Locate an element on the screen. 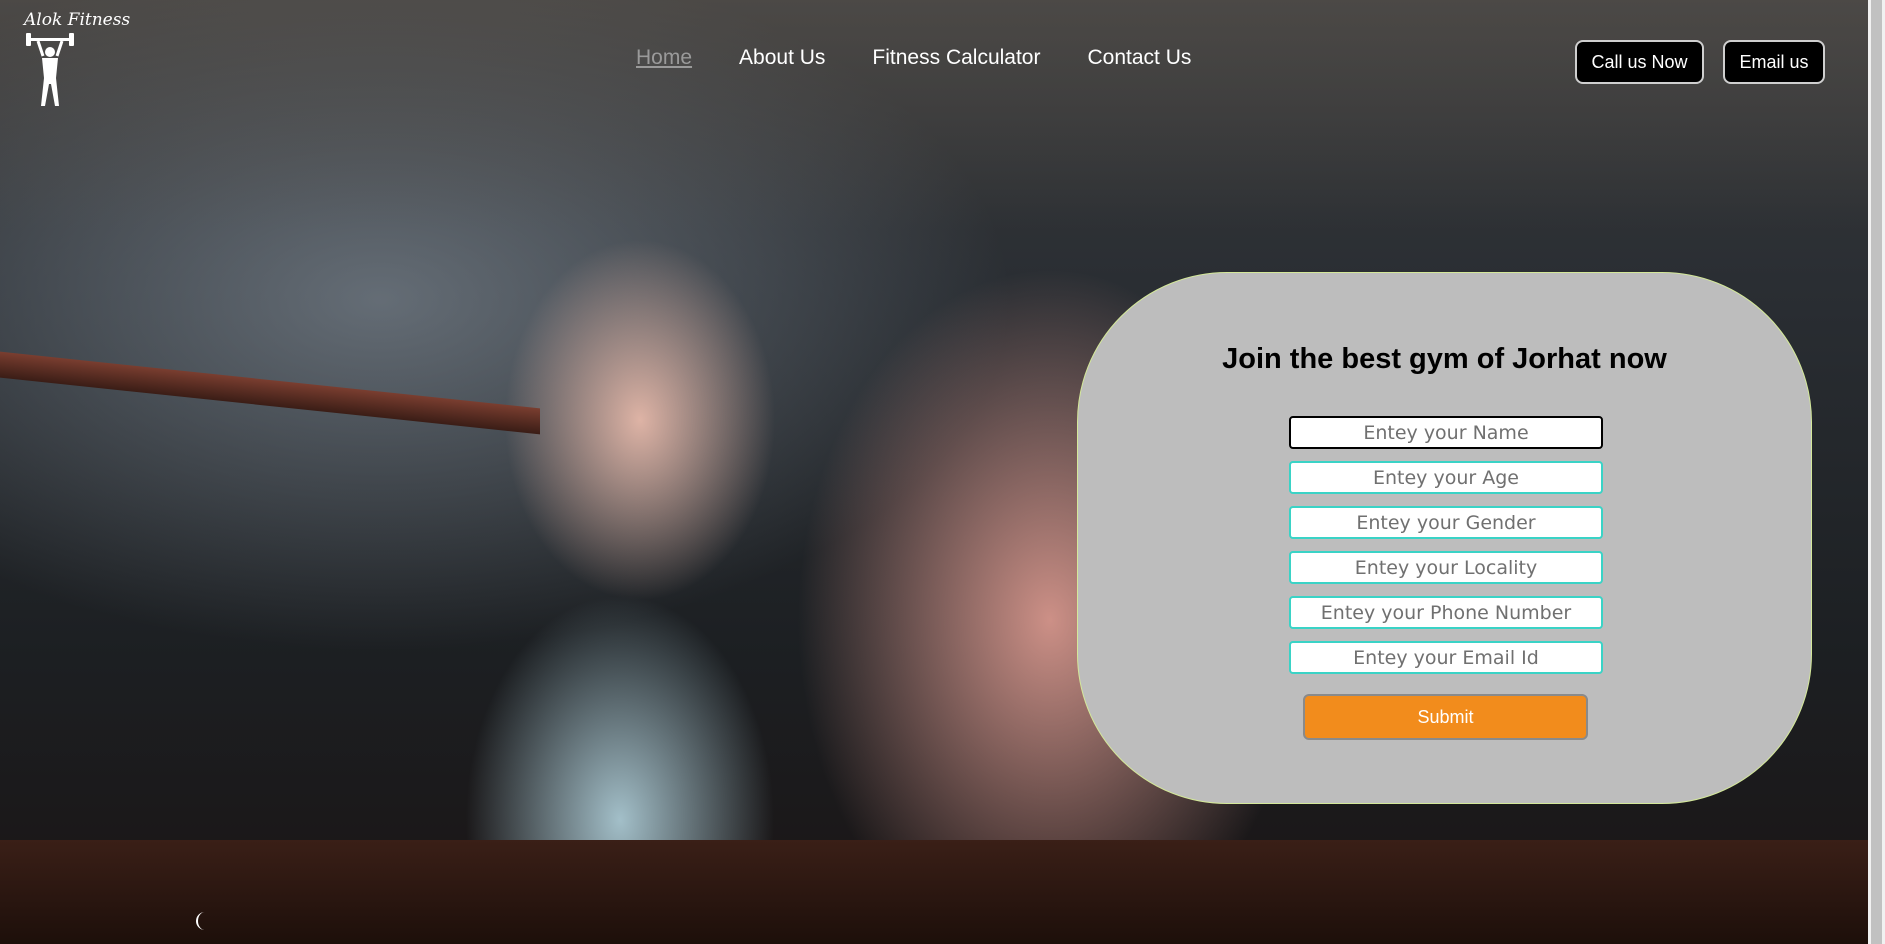 This screenshot has height=944, width=1885. nav-about-us: About Us is located at coordinates (782, 58).